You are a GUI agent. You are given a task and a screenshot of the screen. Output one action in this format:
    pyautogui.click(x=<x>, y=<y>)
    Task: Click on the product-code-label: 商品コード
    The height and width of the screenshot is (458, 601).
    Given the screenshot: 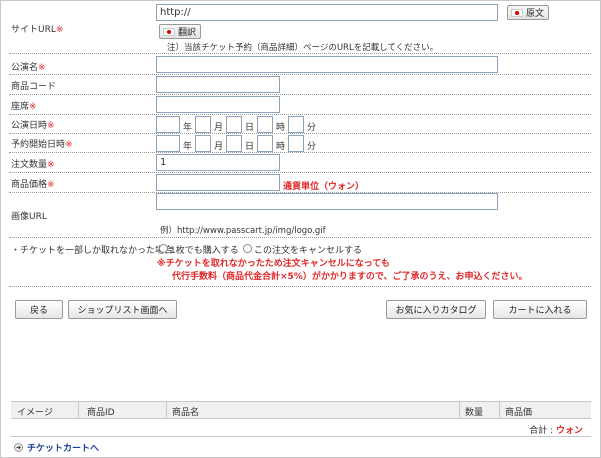 What is the action you would take?
    pyautogui.click(x=34, y=87)
    